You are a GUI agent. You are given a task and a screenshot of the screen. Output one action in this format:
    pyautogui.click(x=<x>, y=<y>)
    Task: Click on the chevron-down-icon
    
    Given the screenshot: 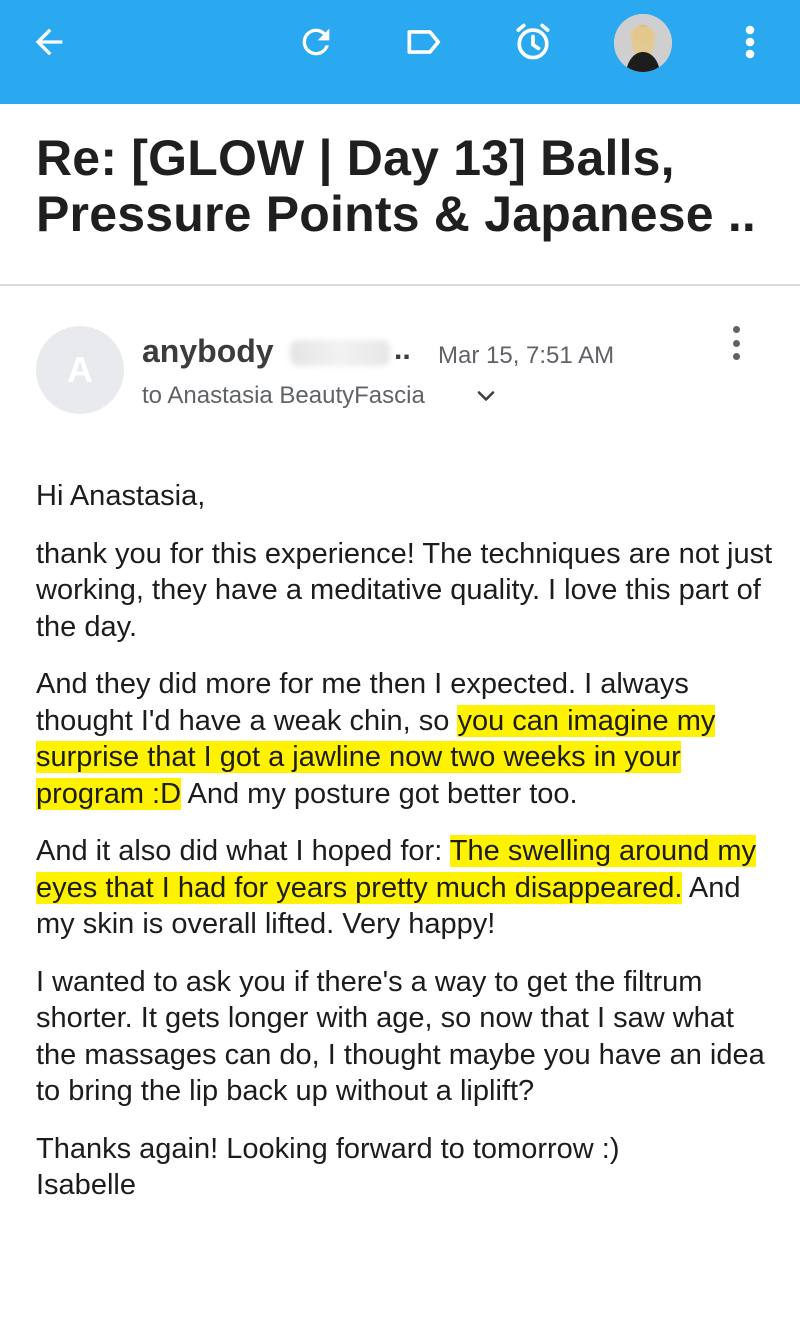 What is the action you would take?
    pyautogui.click(x=486, y=398)
    